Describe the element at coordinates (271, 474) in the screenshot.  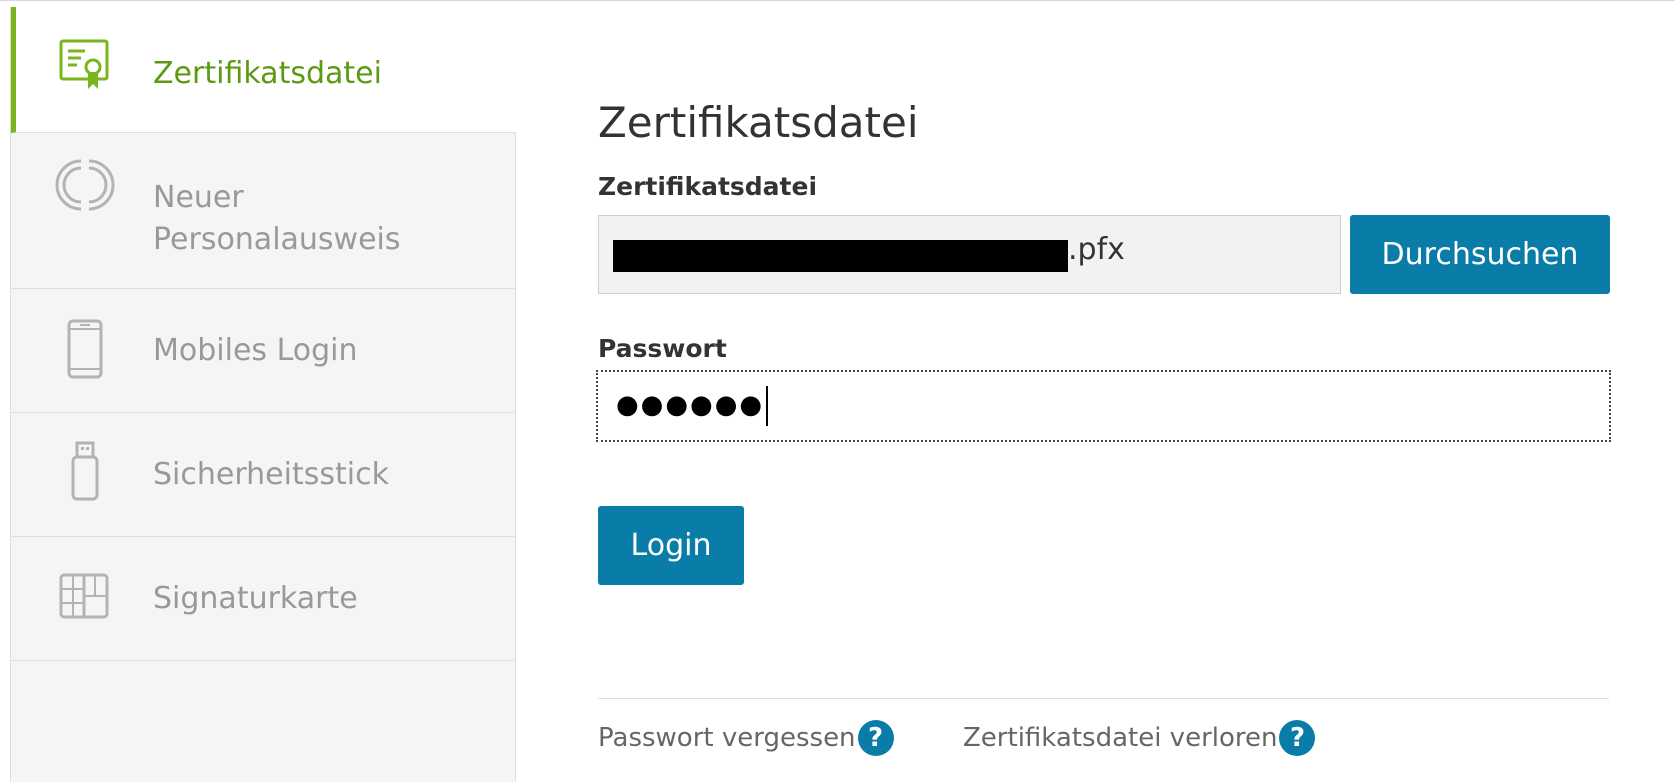
I see `sidebar-item-label: Sicherheitsstick` at that location.